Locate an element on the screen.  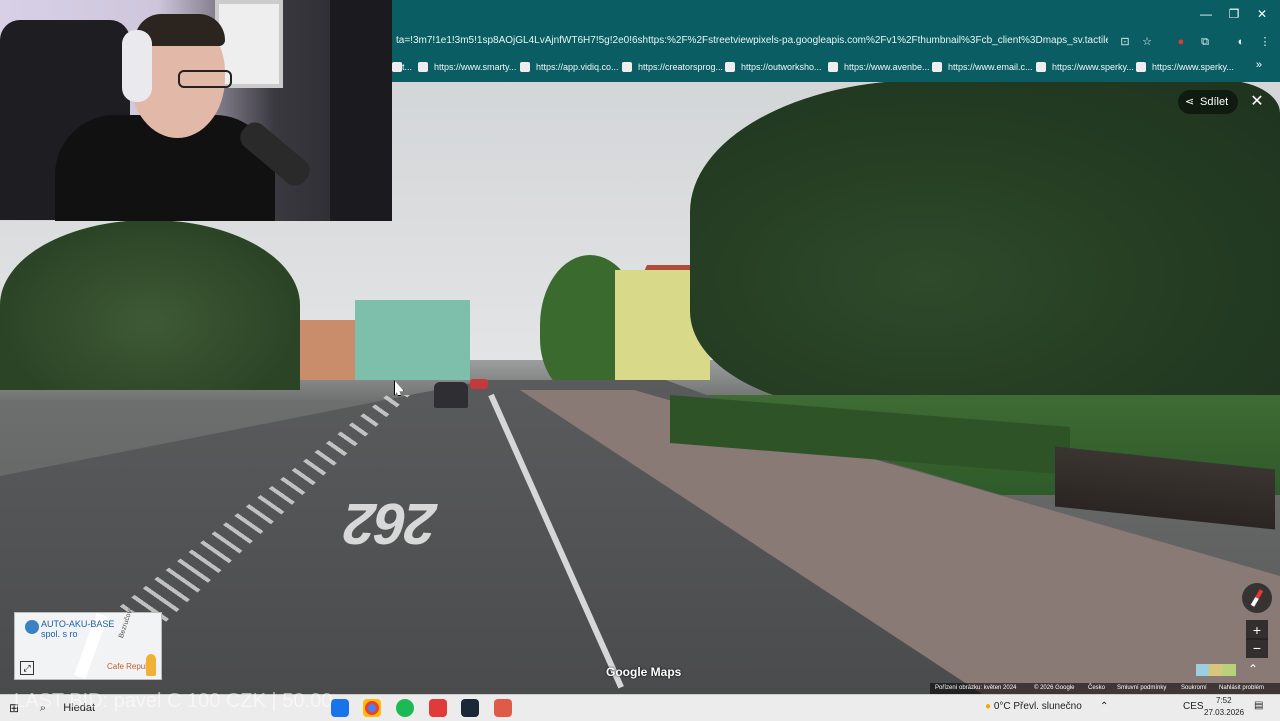
weather-sun-icon: ● is located at coordinates (988, 706).